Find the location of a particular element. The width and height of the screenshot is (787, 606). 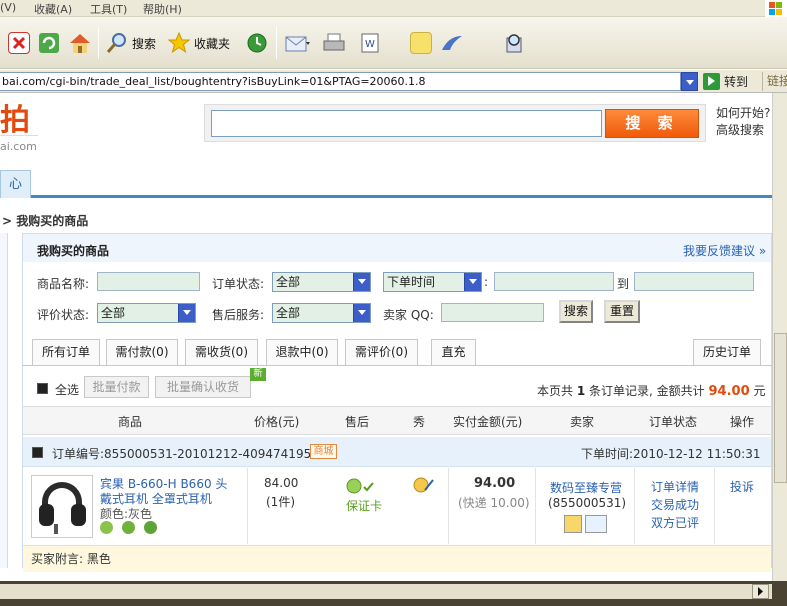

menu-help: 帮助(H) is located at coordinates (162, 9).